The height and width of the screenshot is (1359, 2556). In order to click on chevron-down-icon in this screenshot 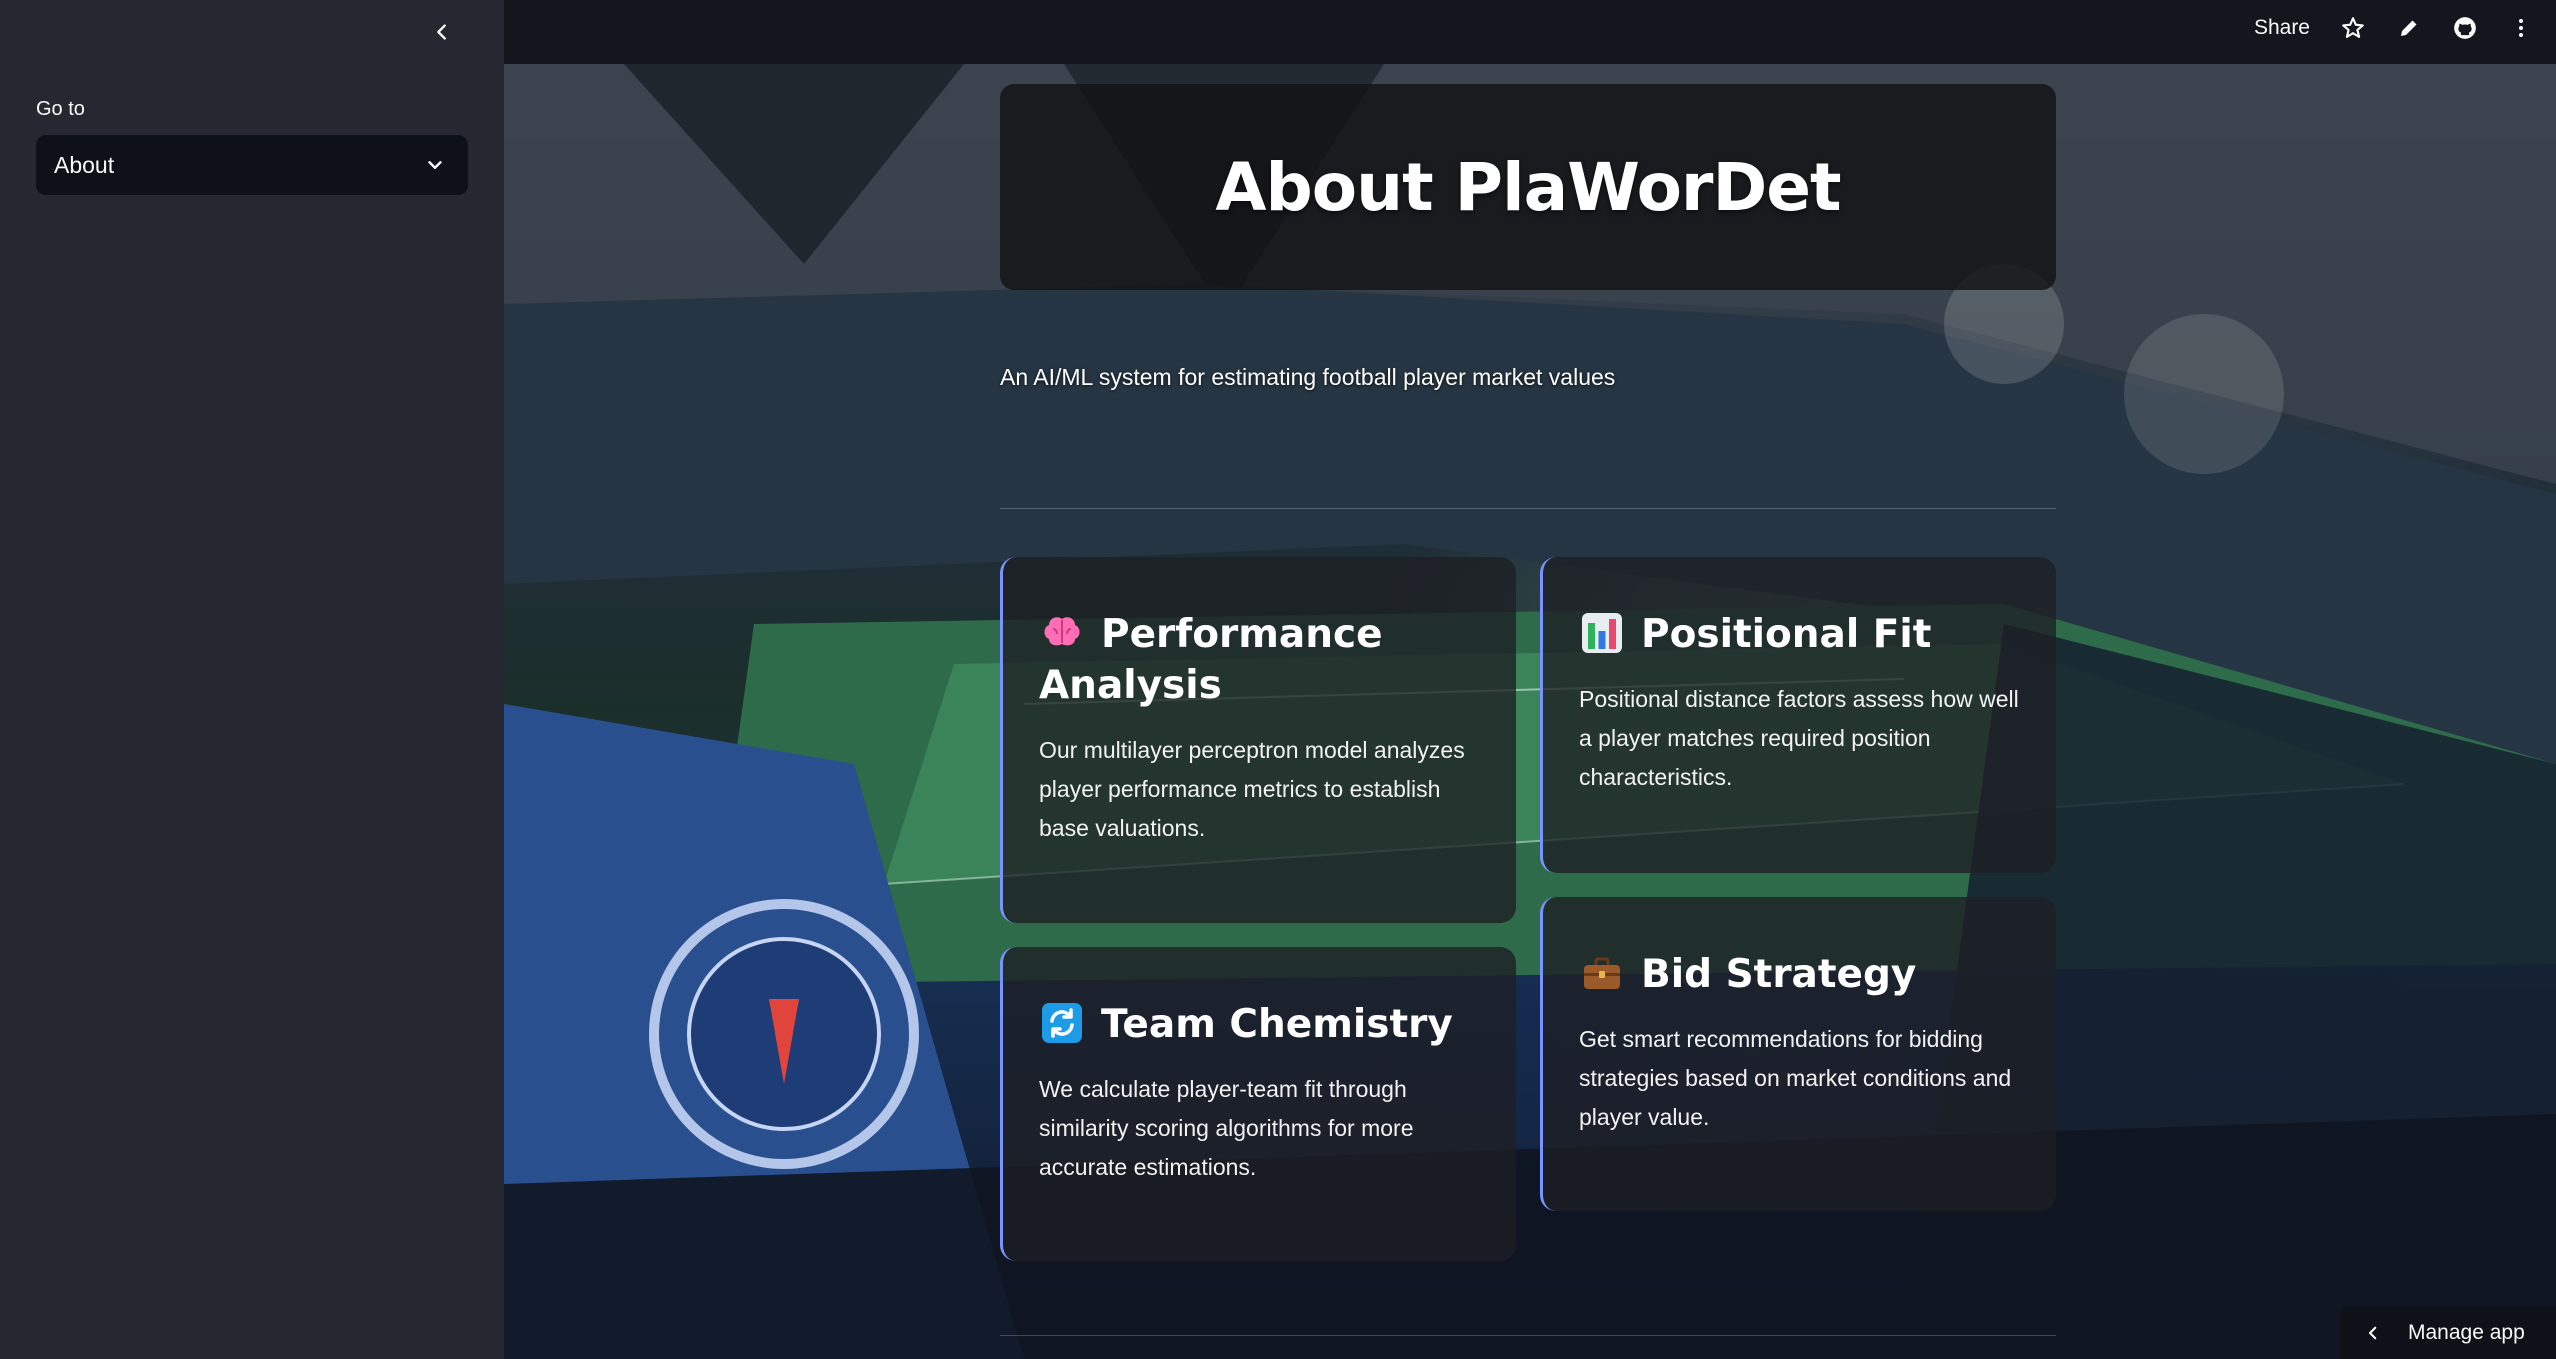, I will do `click(435, 165)`.